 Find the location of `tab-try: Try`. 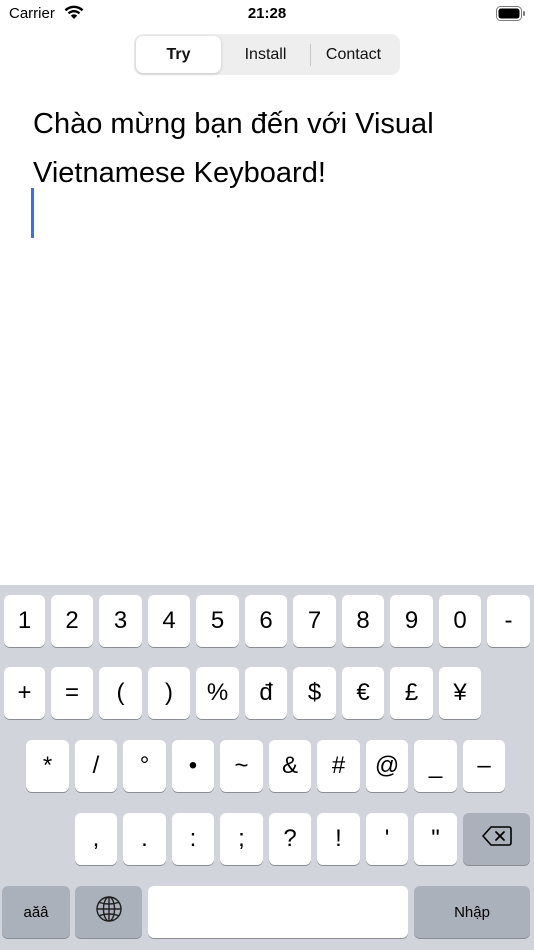

tab-try: Try is located at coordinates (178, 54).